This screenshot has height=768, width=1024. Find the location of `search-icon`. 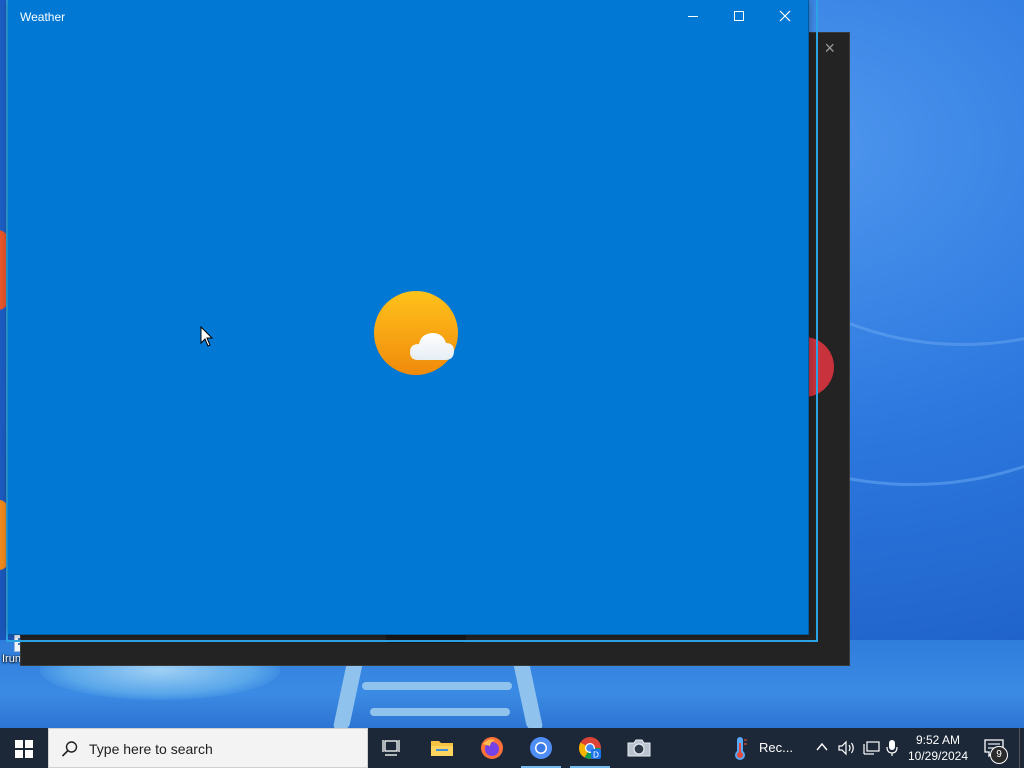

search-icon is located at coordinates (69, 749).